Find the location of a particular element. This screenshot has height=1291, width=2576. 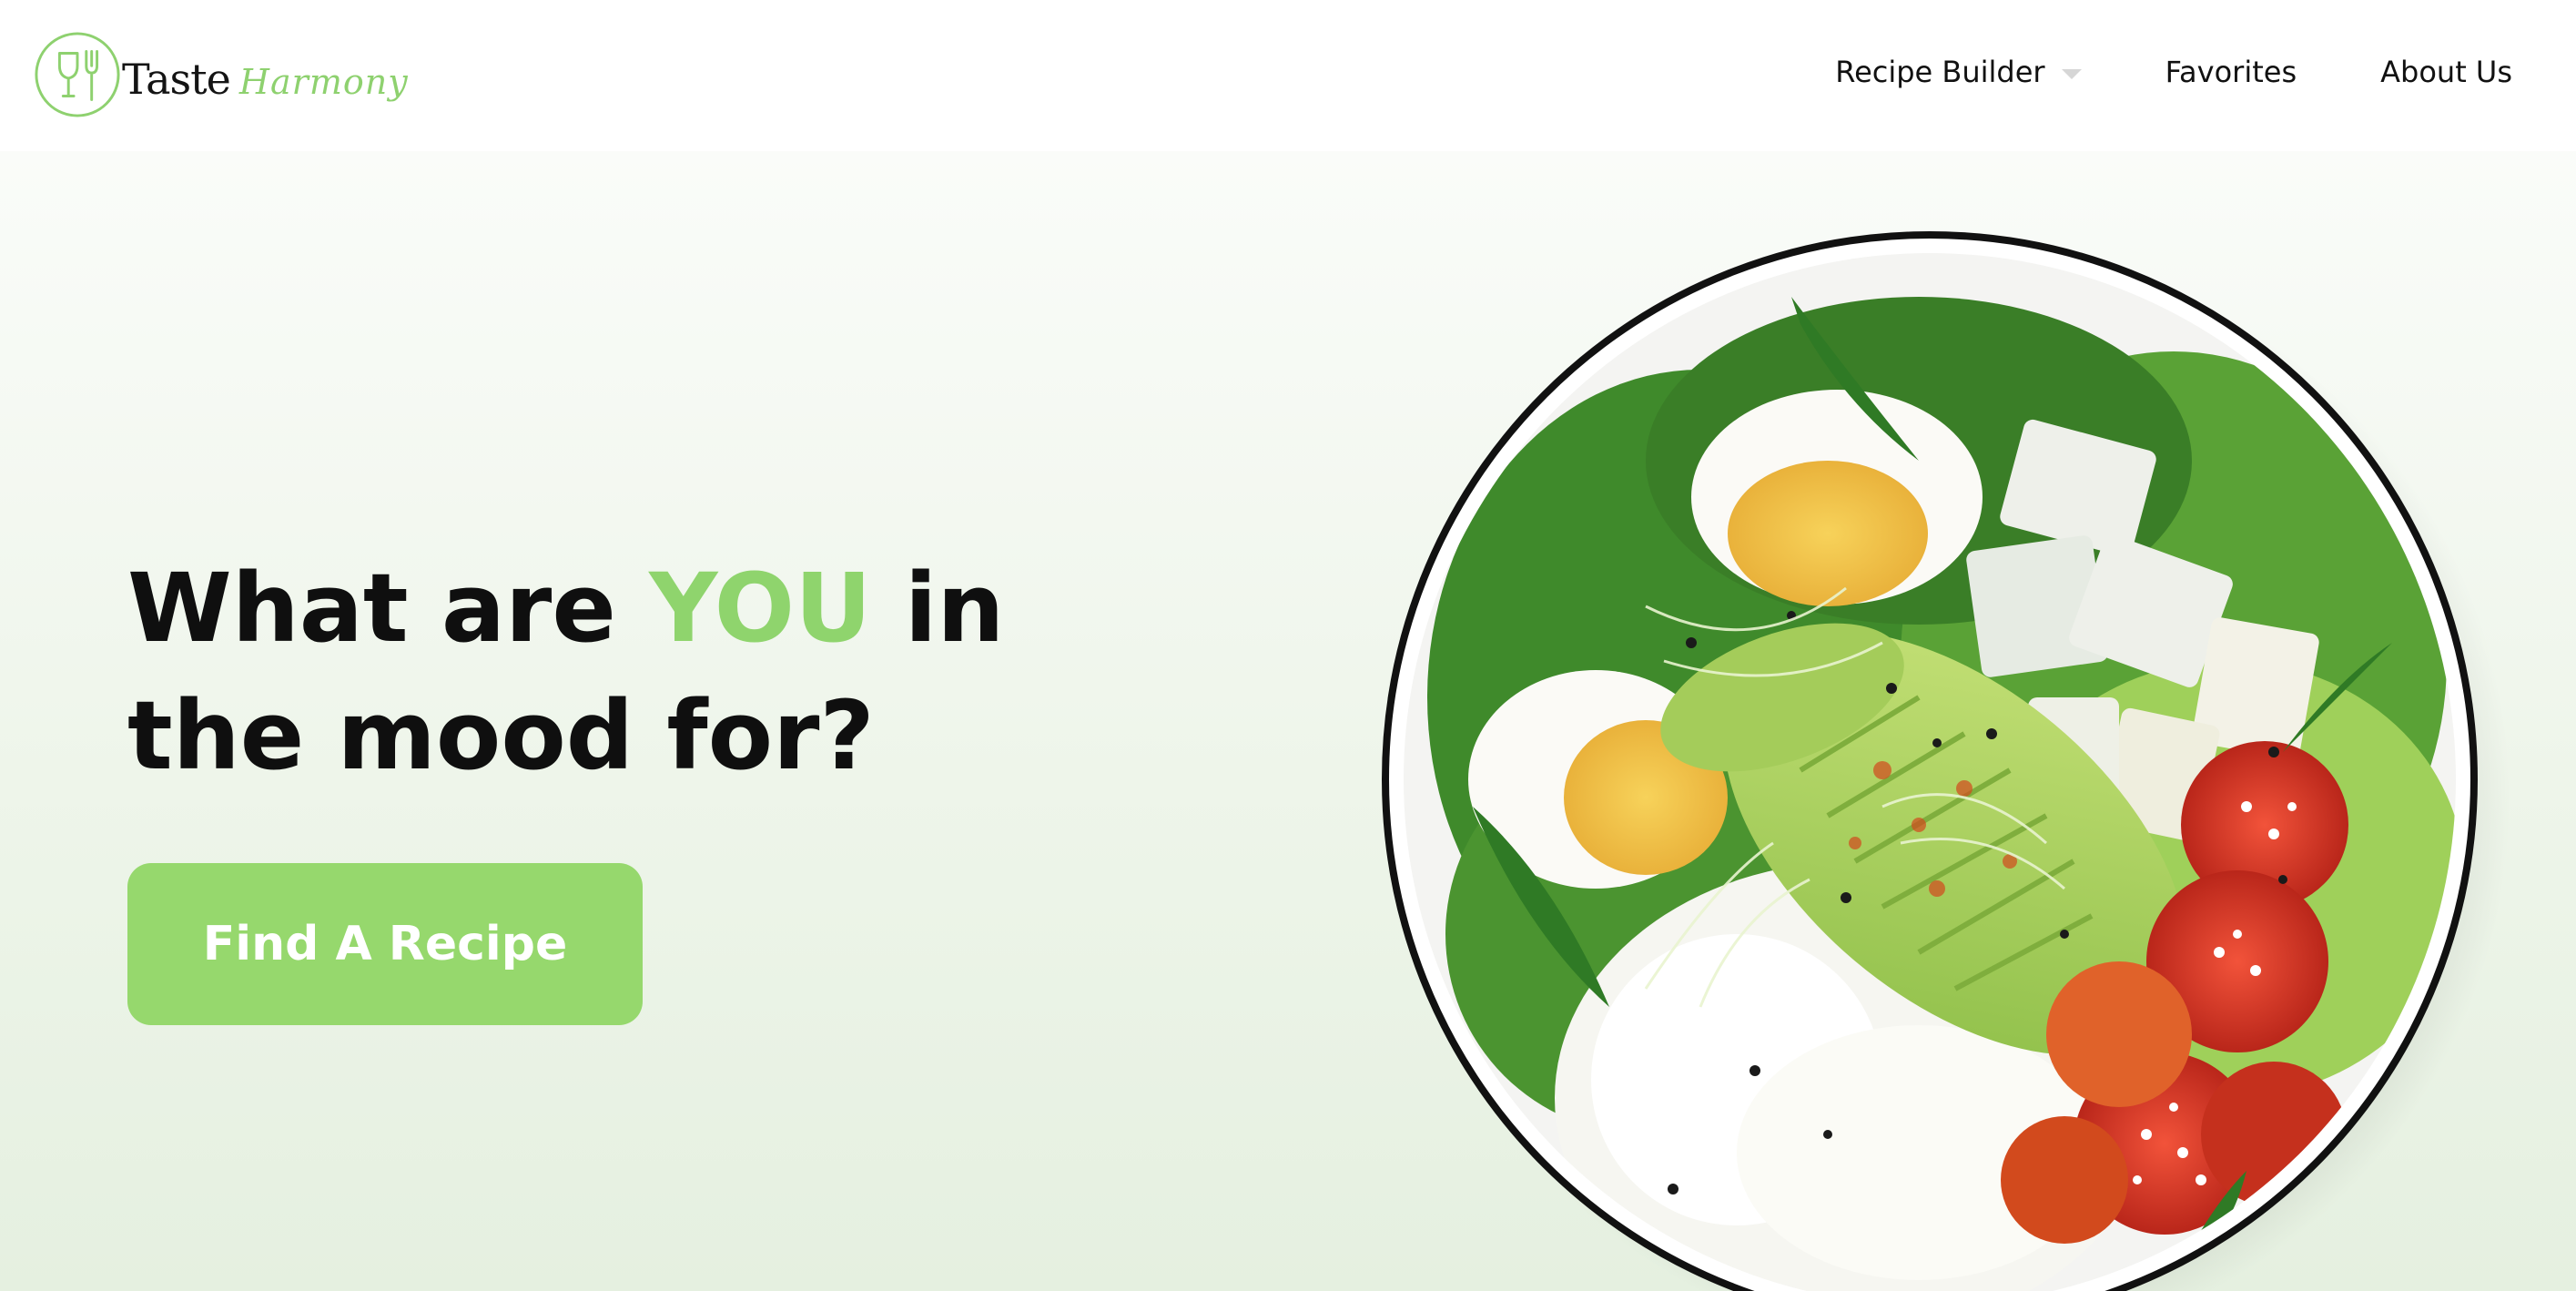

brand-wordmark: Taste Harmony is located at coordinates (265, 79).